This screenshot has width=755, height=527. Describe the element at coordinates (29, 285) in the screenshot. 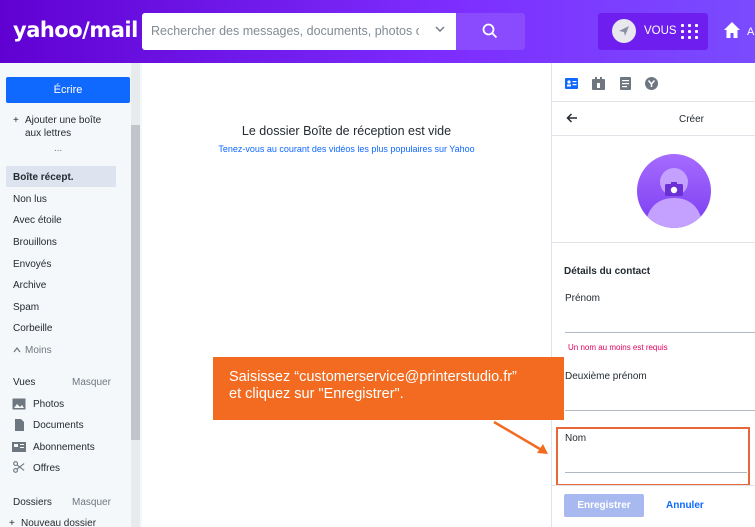

I see `sidebar-item-archive: Archive` at that location.